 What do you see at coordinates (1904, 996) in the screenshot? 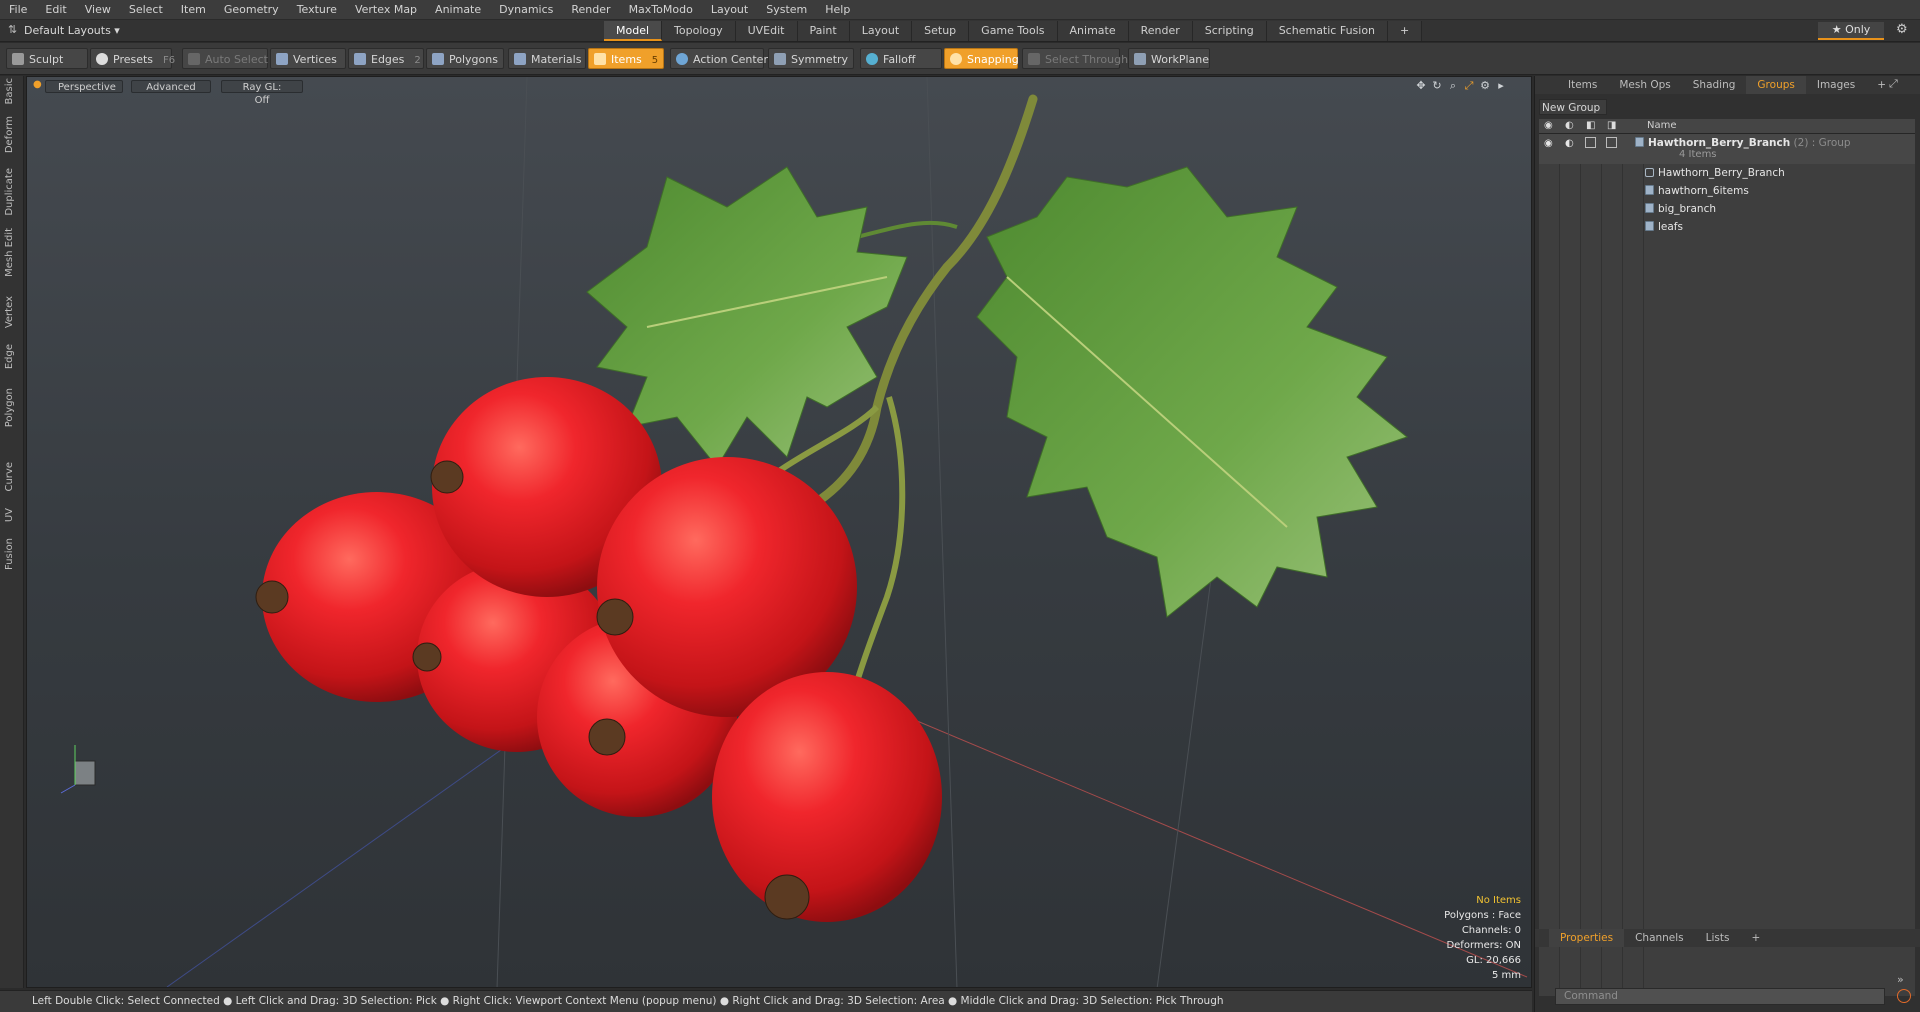
I see `record-icon` at bounding box center [1904, 996].